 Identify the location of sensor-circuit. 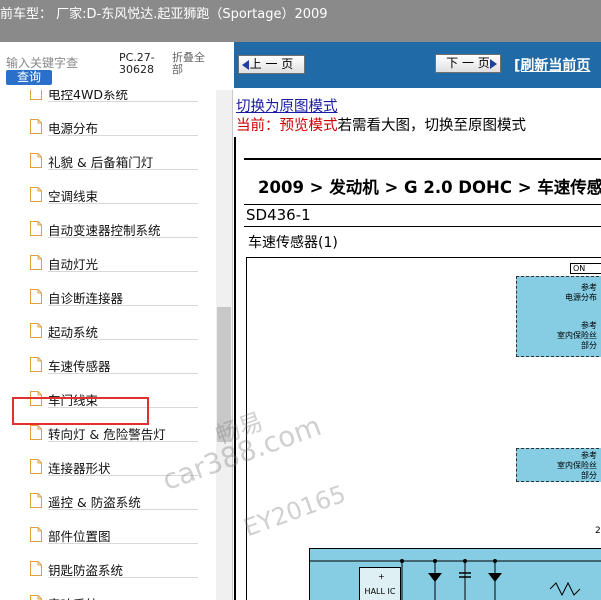
(455, 574).